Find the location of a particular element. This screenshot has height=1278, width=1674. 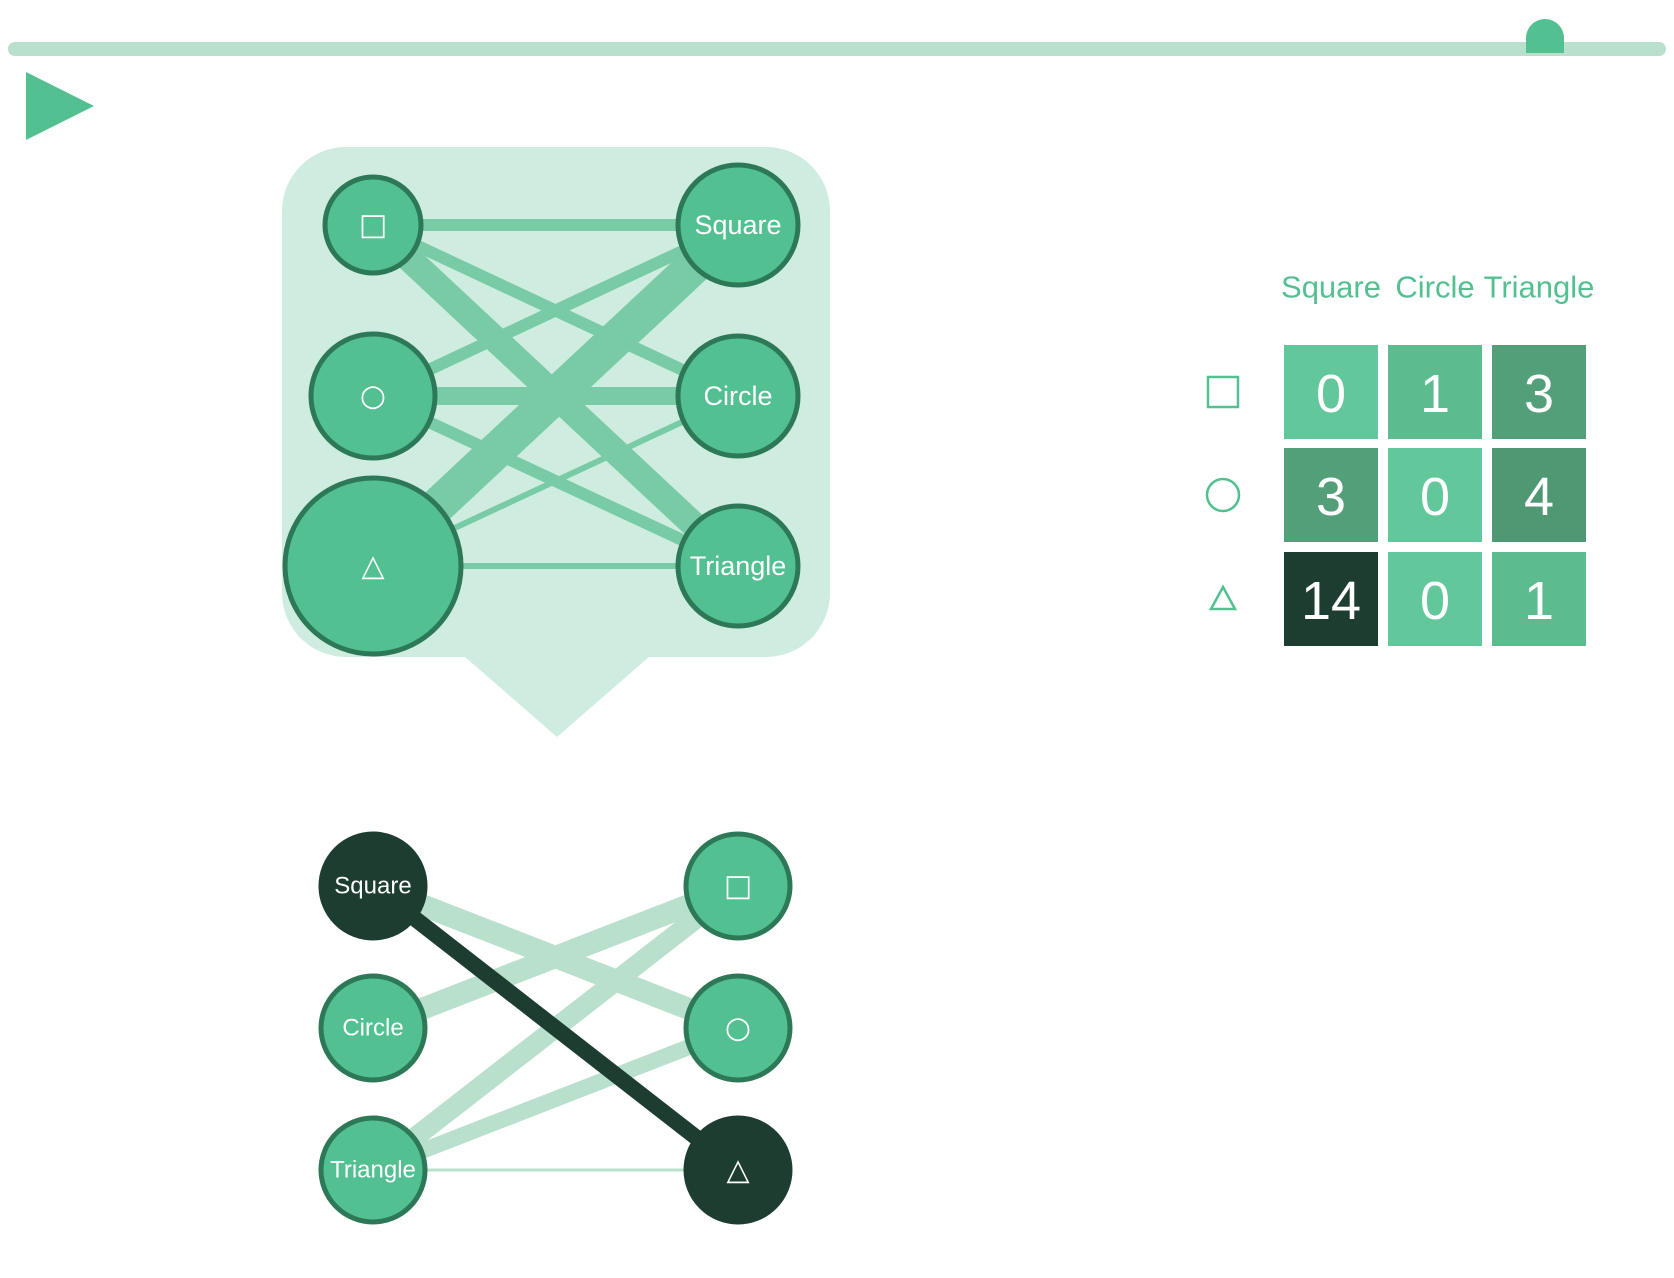

bottom-left-node-square: Square is located at coordinates (373, 886).